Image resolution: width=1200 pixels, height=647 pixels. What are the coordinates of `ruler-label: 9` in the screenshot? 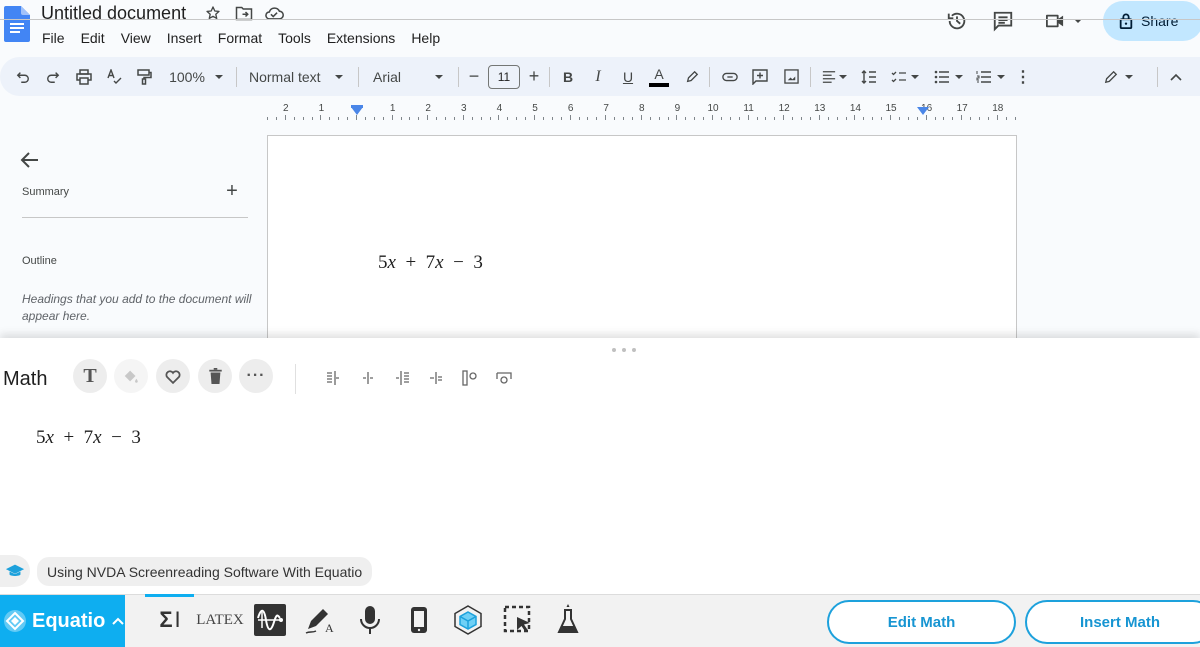 It's located at (677, 108).